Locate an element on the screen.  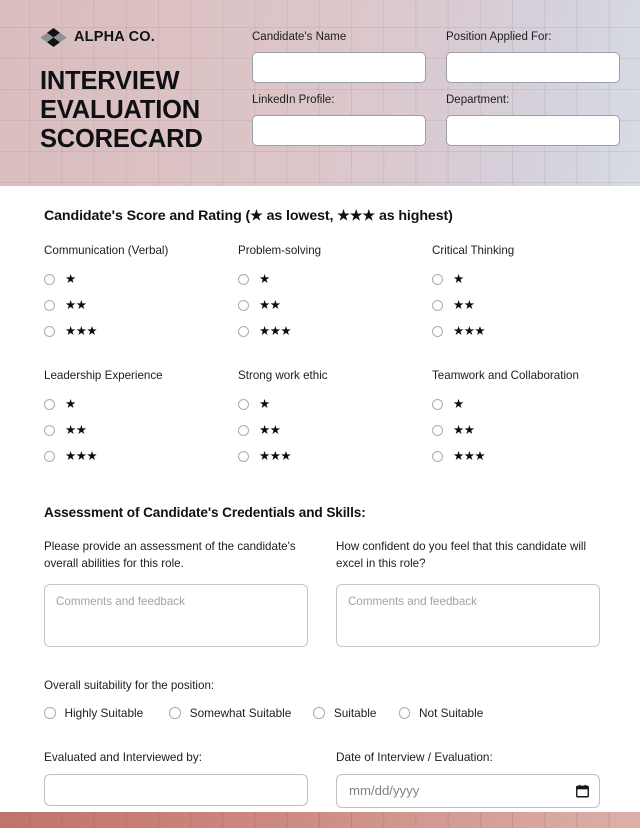
rating-category-label: Communication (Verbal) is located at coordinates (106, 250).